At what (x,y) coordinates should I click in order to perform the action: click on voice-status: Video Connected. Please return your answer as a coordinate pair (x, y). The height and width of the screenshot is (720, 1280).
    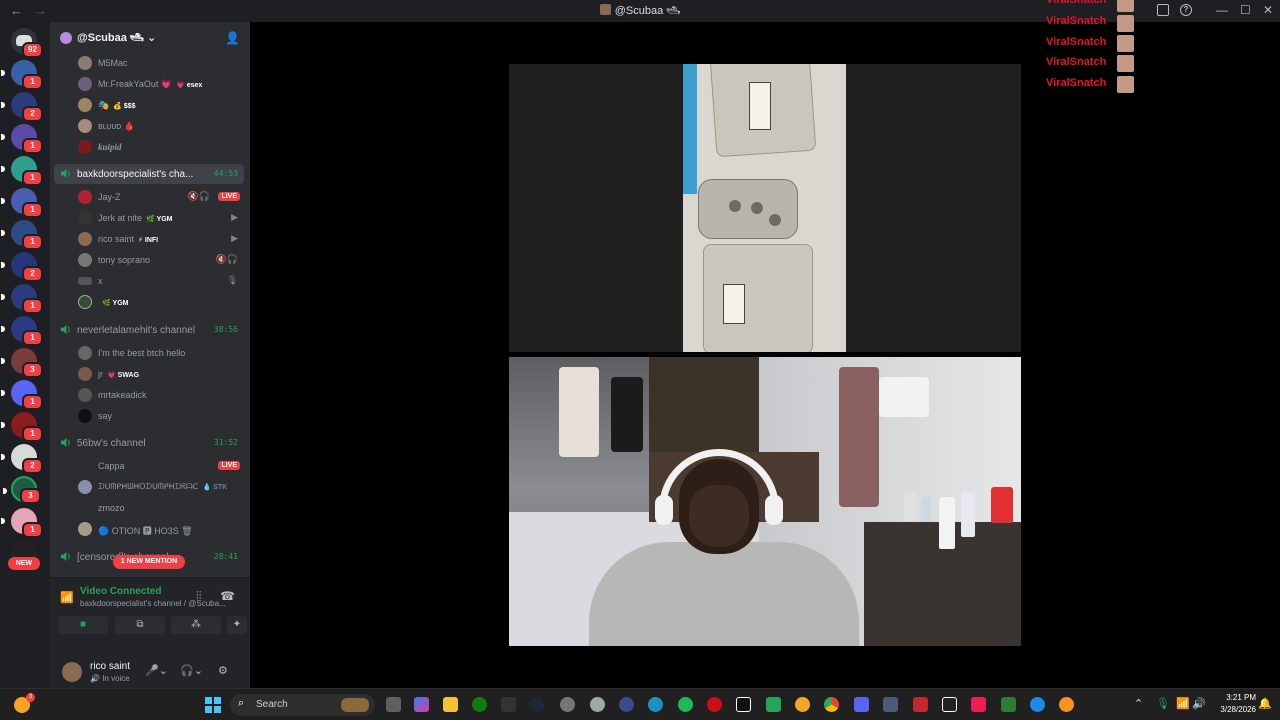
    Looking at the image, I should click on (121, 591).